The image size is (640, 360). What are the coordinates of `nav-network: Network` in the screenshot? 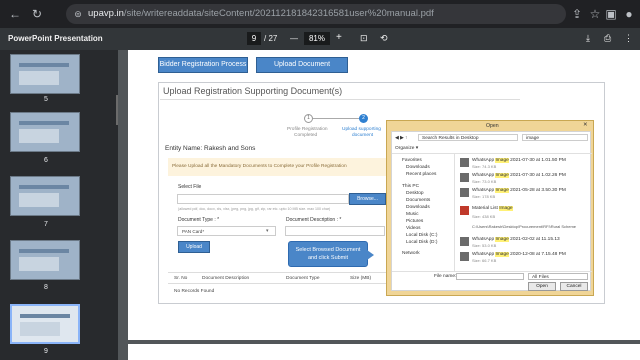 It's located at (411, 253).